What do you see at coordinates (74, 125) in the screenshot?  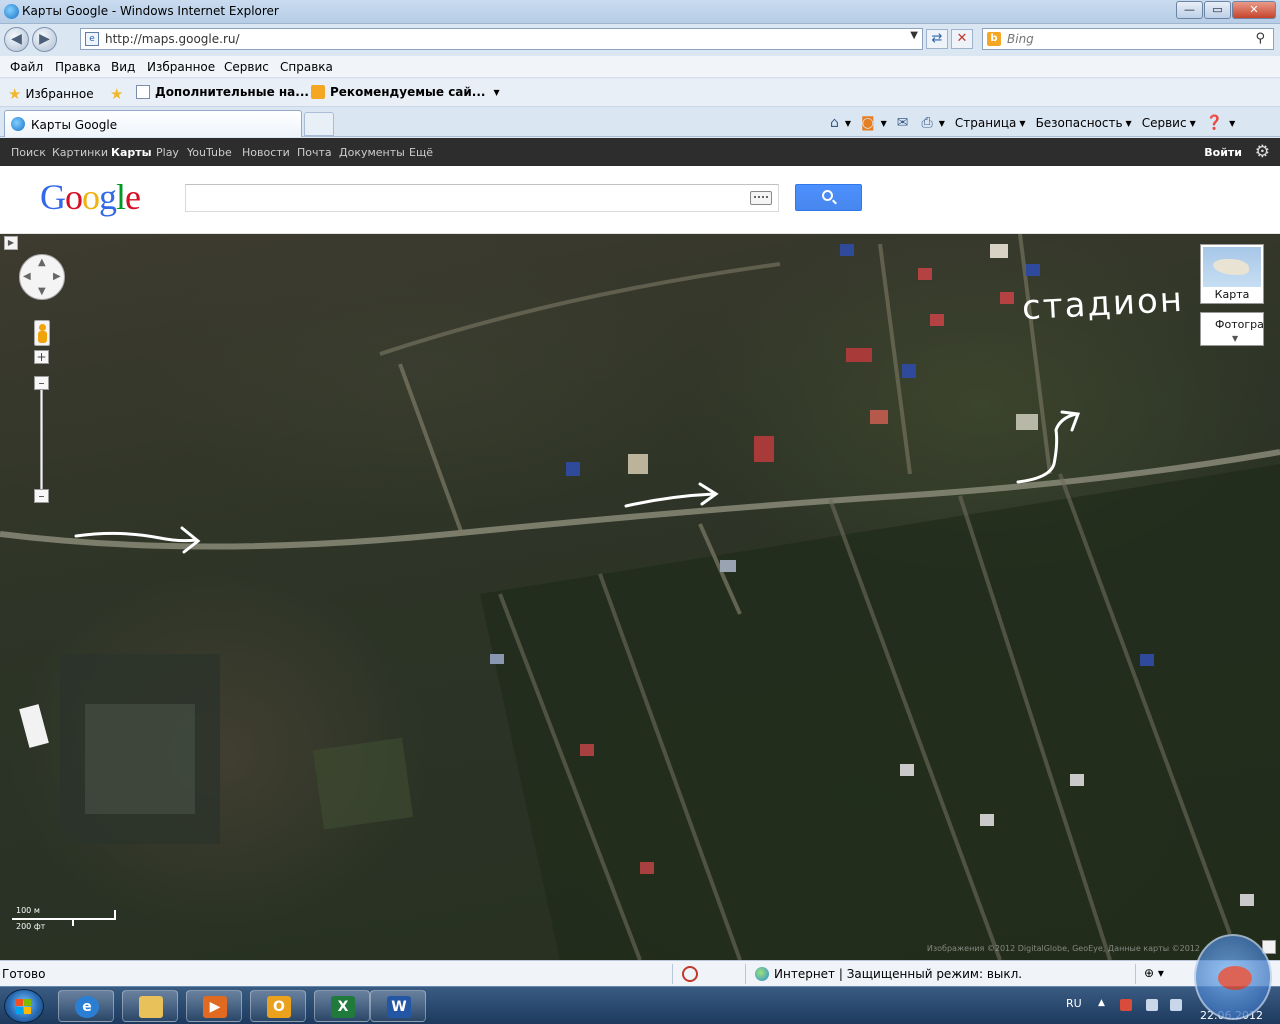 I see `tab-label: Карты Google` at bounding box center [74, 125].